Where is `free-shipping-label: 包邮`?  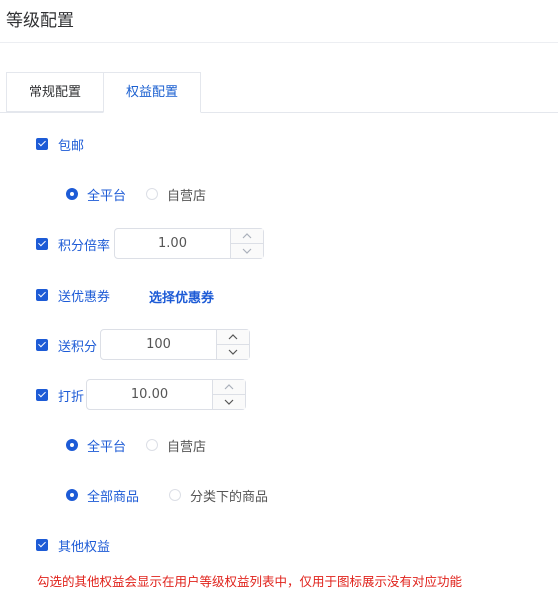
free-shipping-label: 包邮 is located at coordinates (71, 144).